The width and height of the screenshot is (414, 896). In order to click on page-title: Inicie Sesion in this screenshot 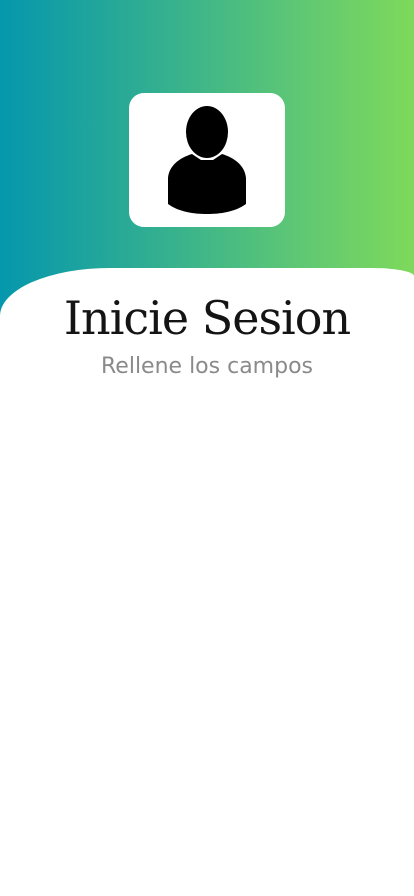, I will do `click(207, 318)`.